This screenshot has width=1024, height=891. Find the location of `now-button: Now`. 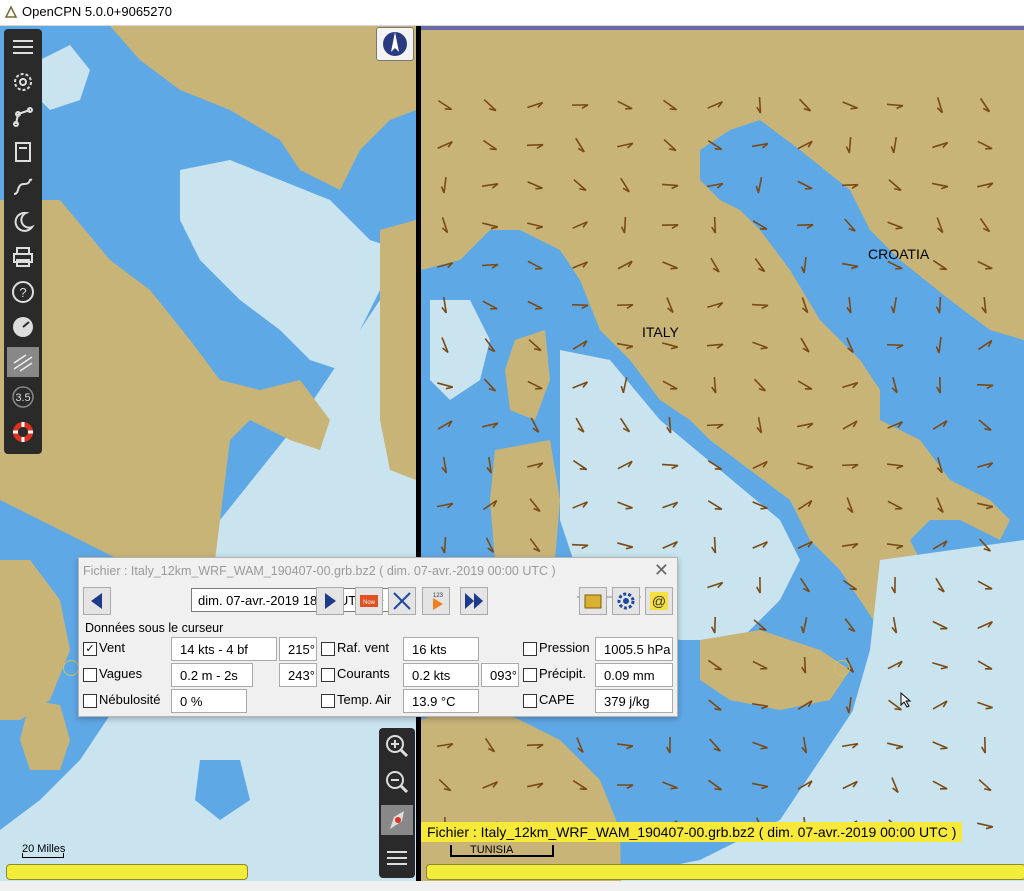

now-button: Now is located at coordinates (369, 601).